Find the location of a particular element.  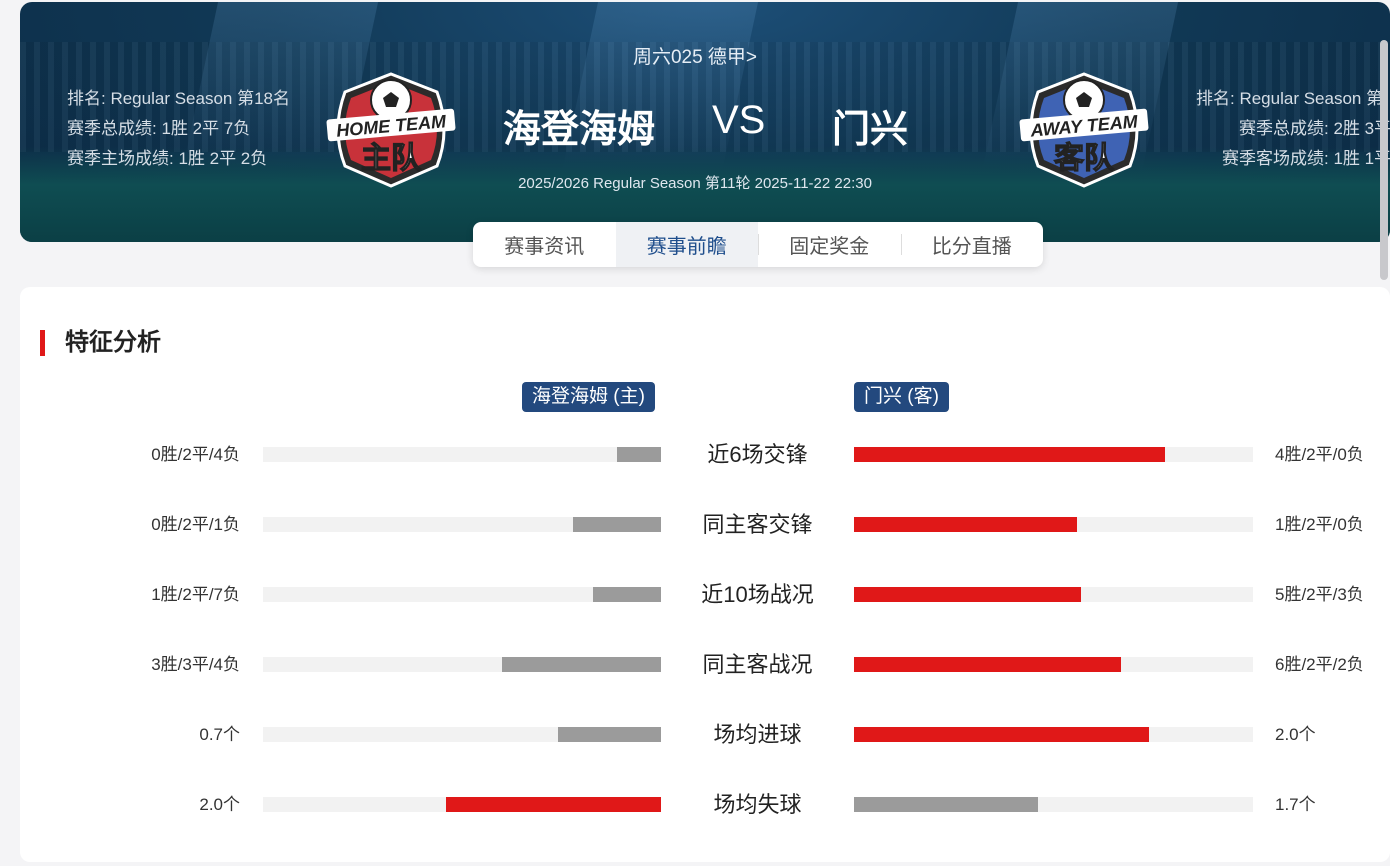

metric-label: 近6场交锋 is located at coordinates (757, 454).